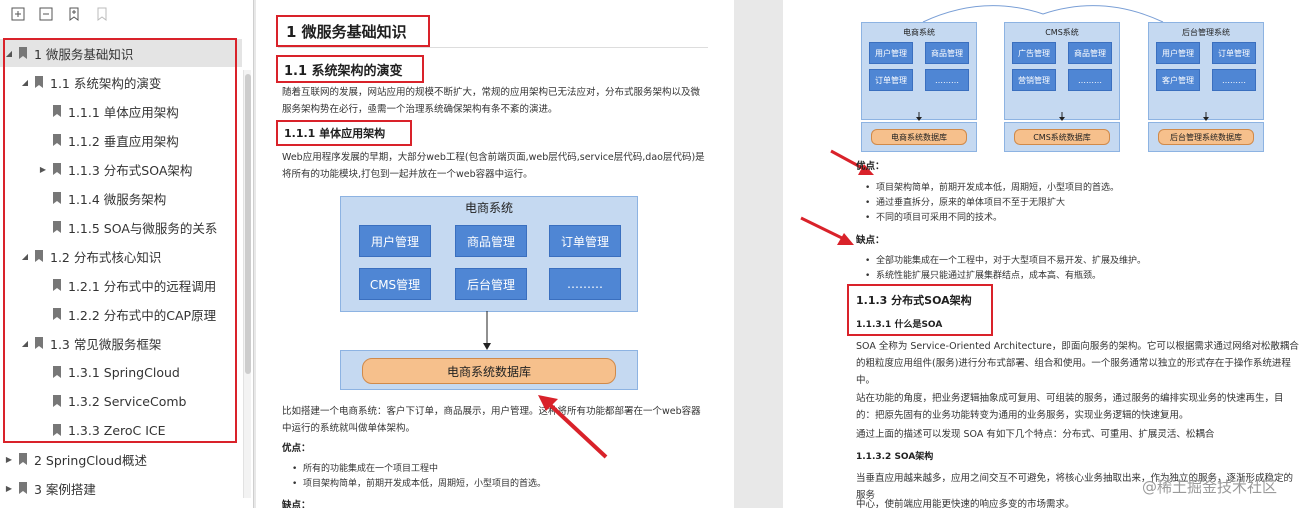  What do you see at coordinates (102, 14) in the screenshot?
I see `bookmark-disabled-icon` at bounding box center [102, 14].